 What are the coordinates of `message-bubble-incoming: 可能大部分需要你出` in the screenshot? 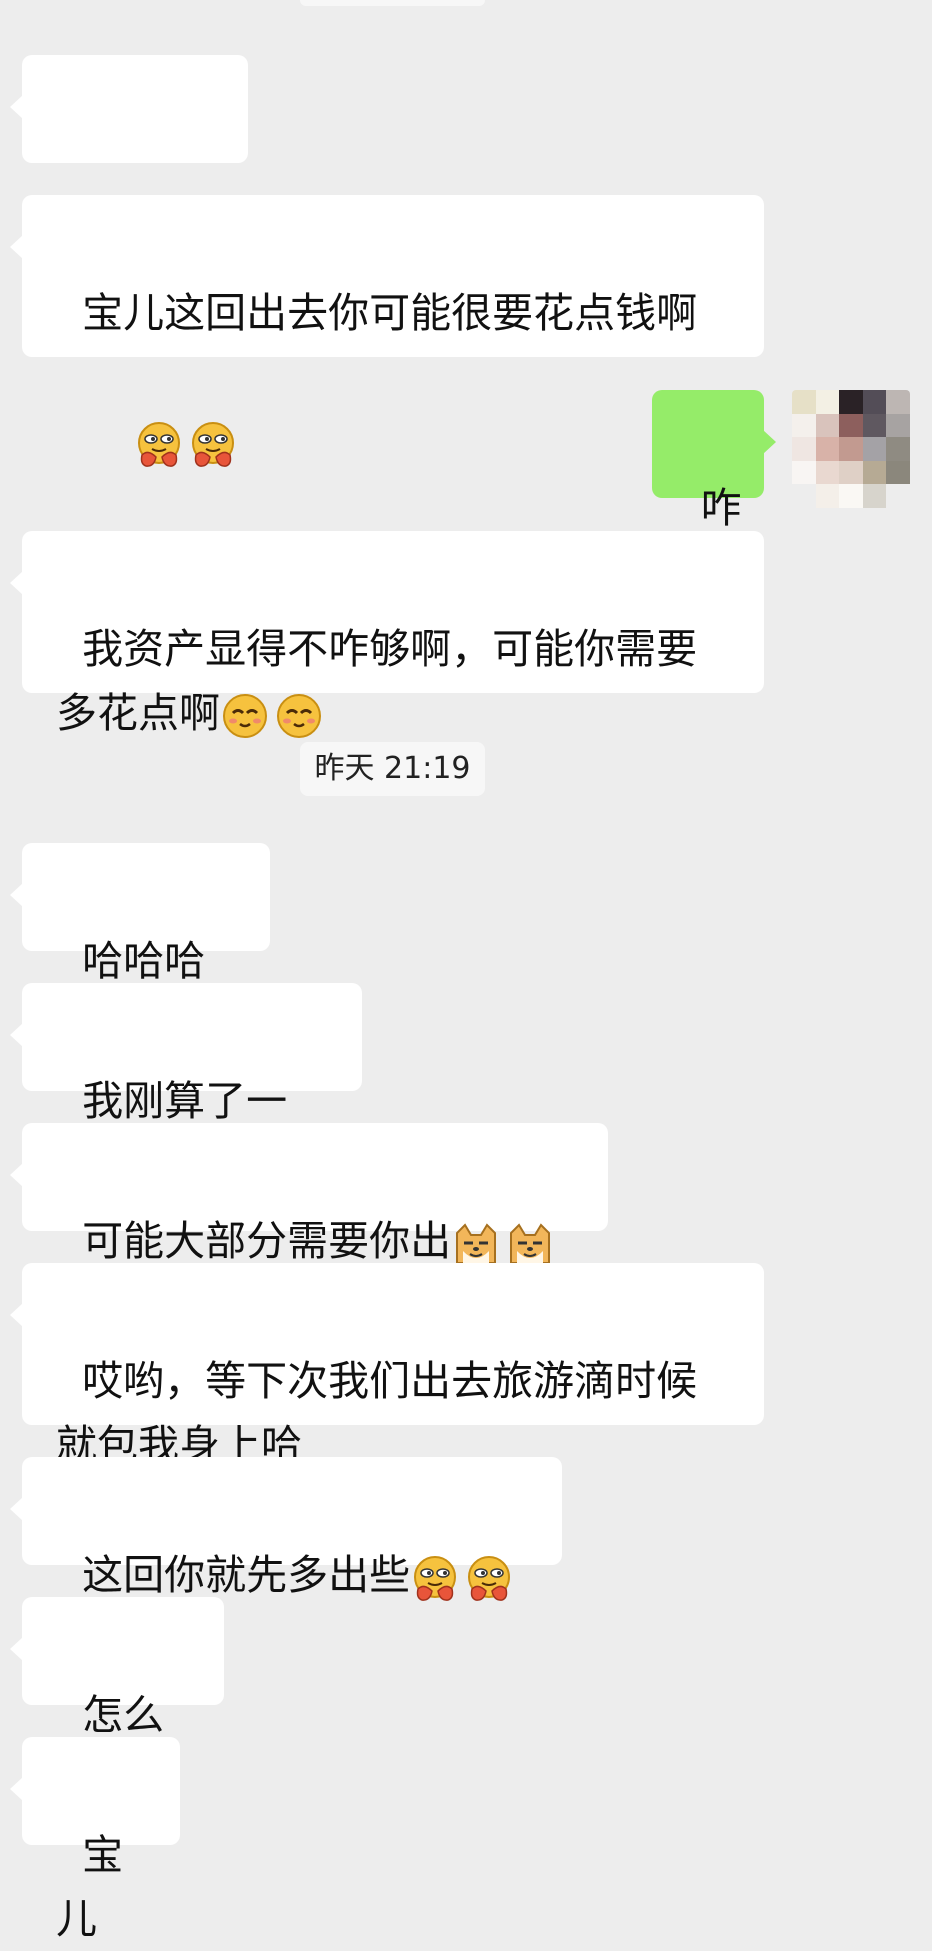 It's located at (309, 1194).